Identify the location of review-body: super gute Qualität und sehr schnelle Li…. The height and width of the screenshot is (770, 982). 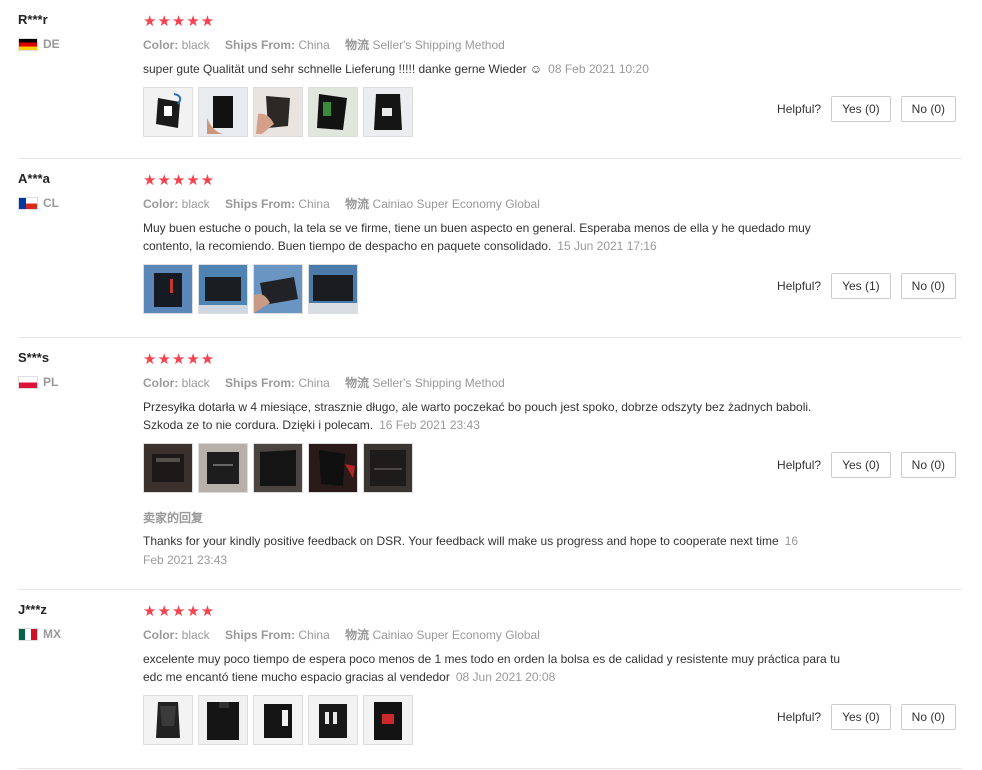
(343, 69).